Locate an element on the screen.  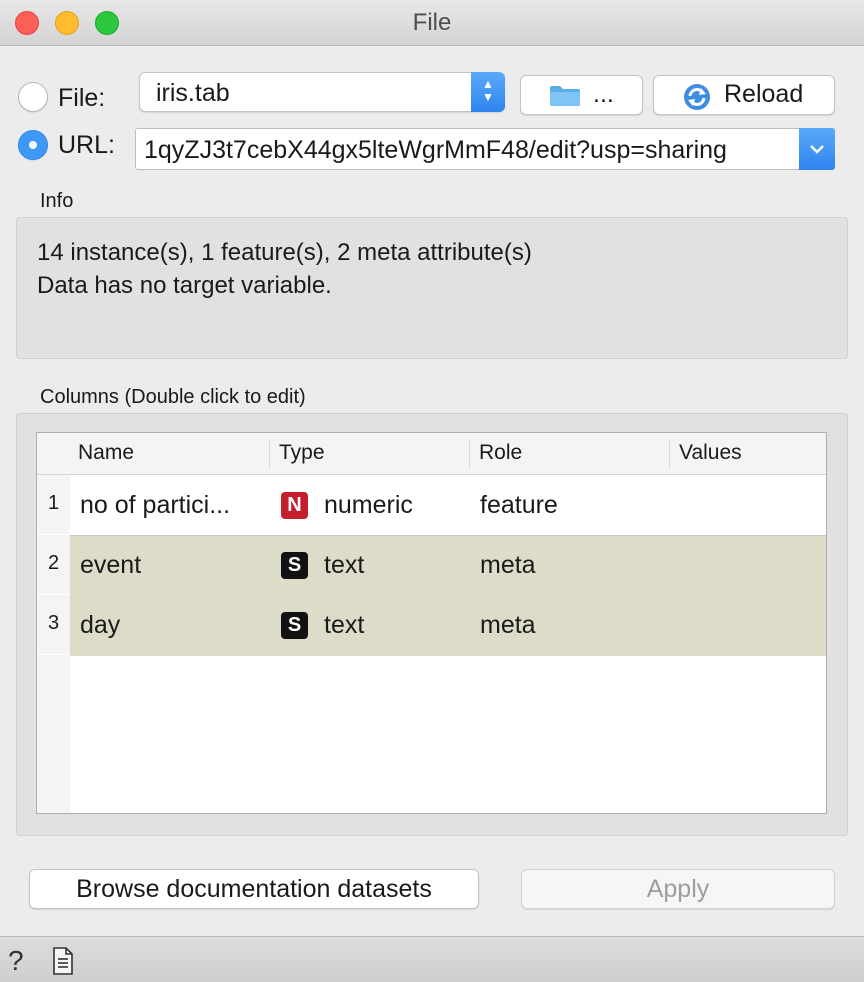
header-role: Role is located at coordinates (500, 453).